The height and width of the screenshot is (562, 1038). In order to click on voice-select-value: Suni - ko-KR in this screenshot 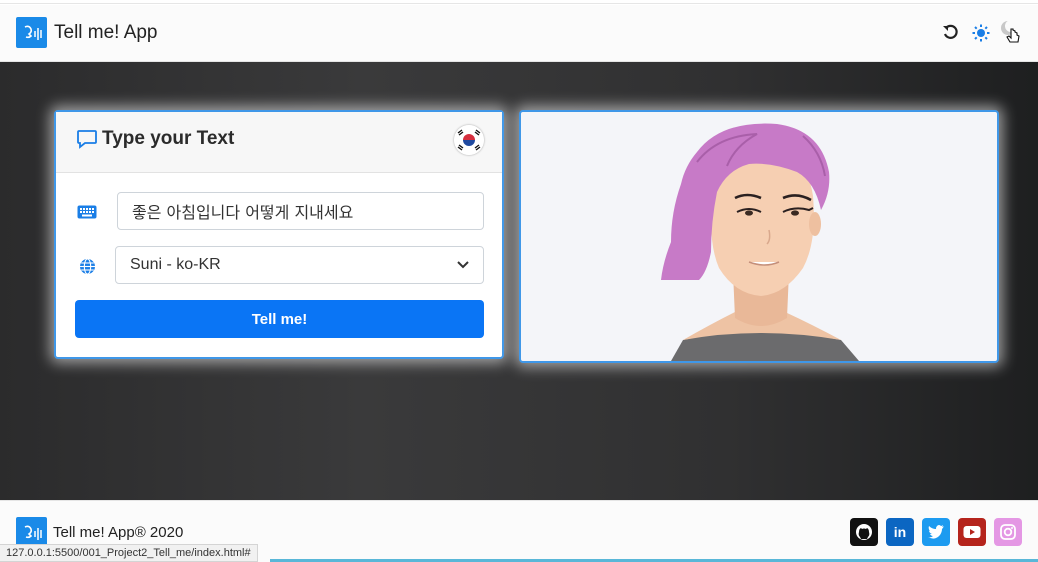, I will do `click(175, 264)`.